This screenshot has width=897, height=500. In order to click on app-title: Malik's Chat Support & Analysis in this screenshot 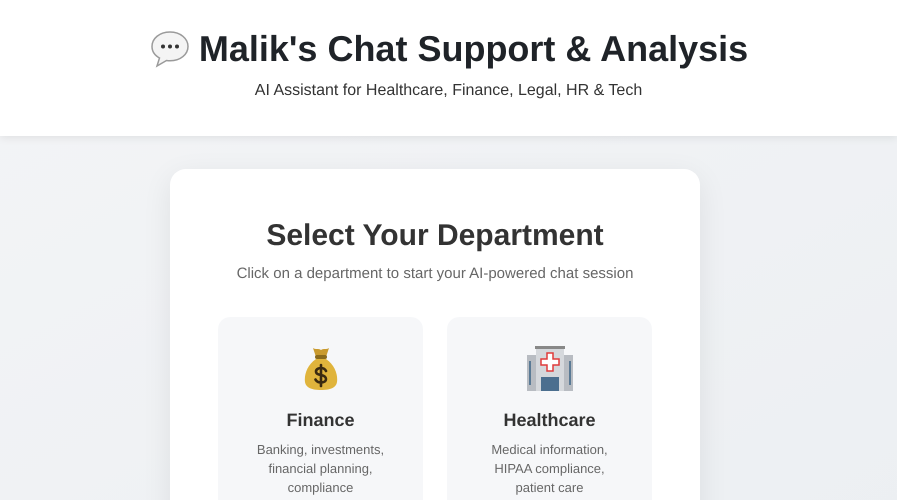, I will do `click(473, 49)`.